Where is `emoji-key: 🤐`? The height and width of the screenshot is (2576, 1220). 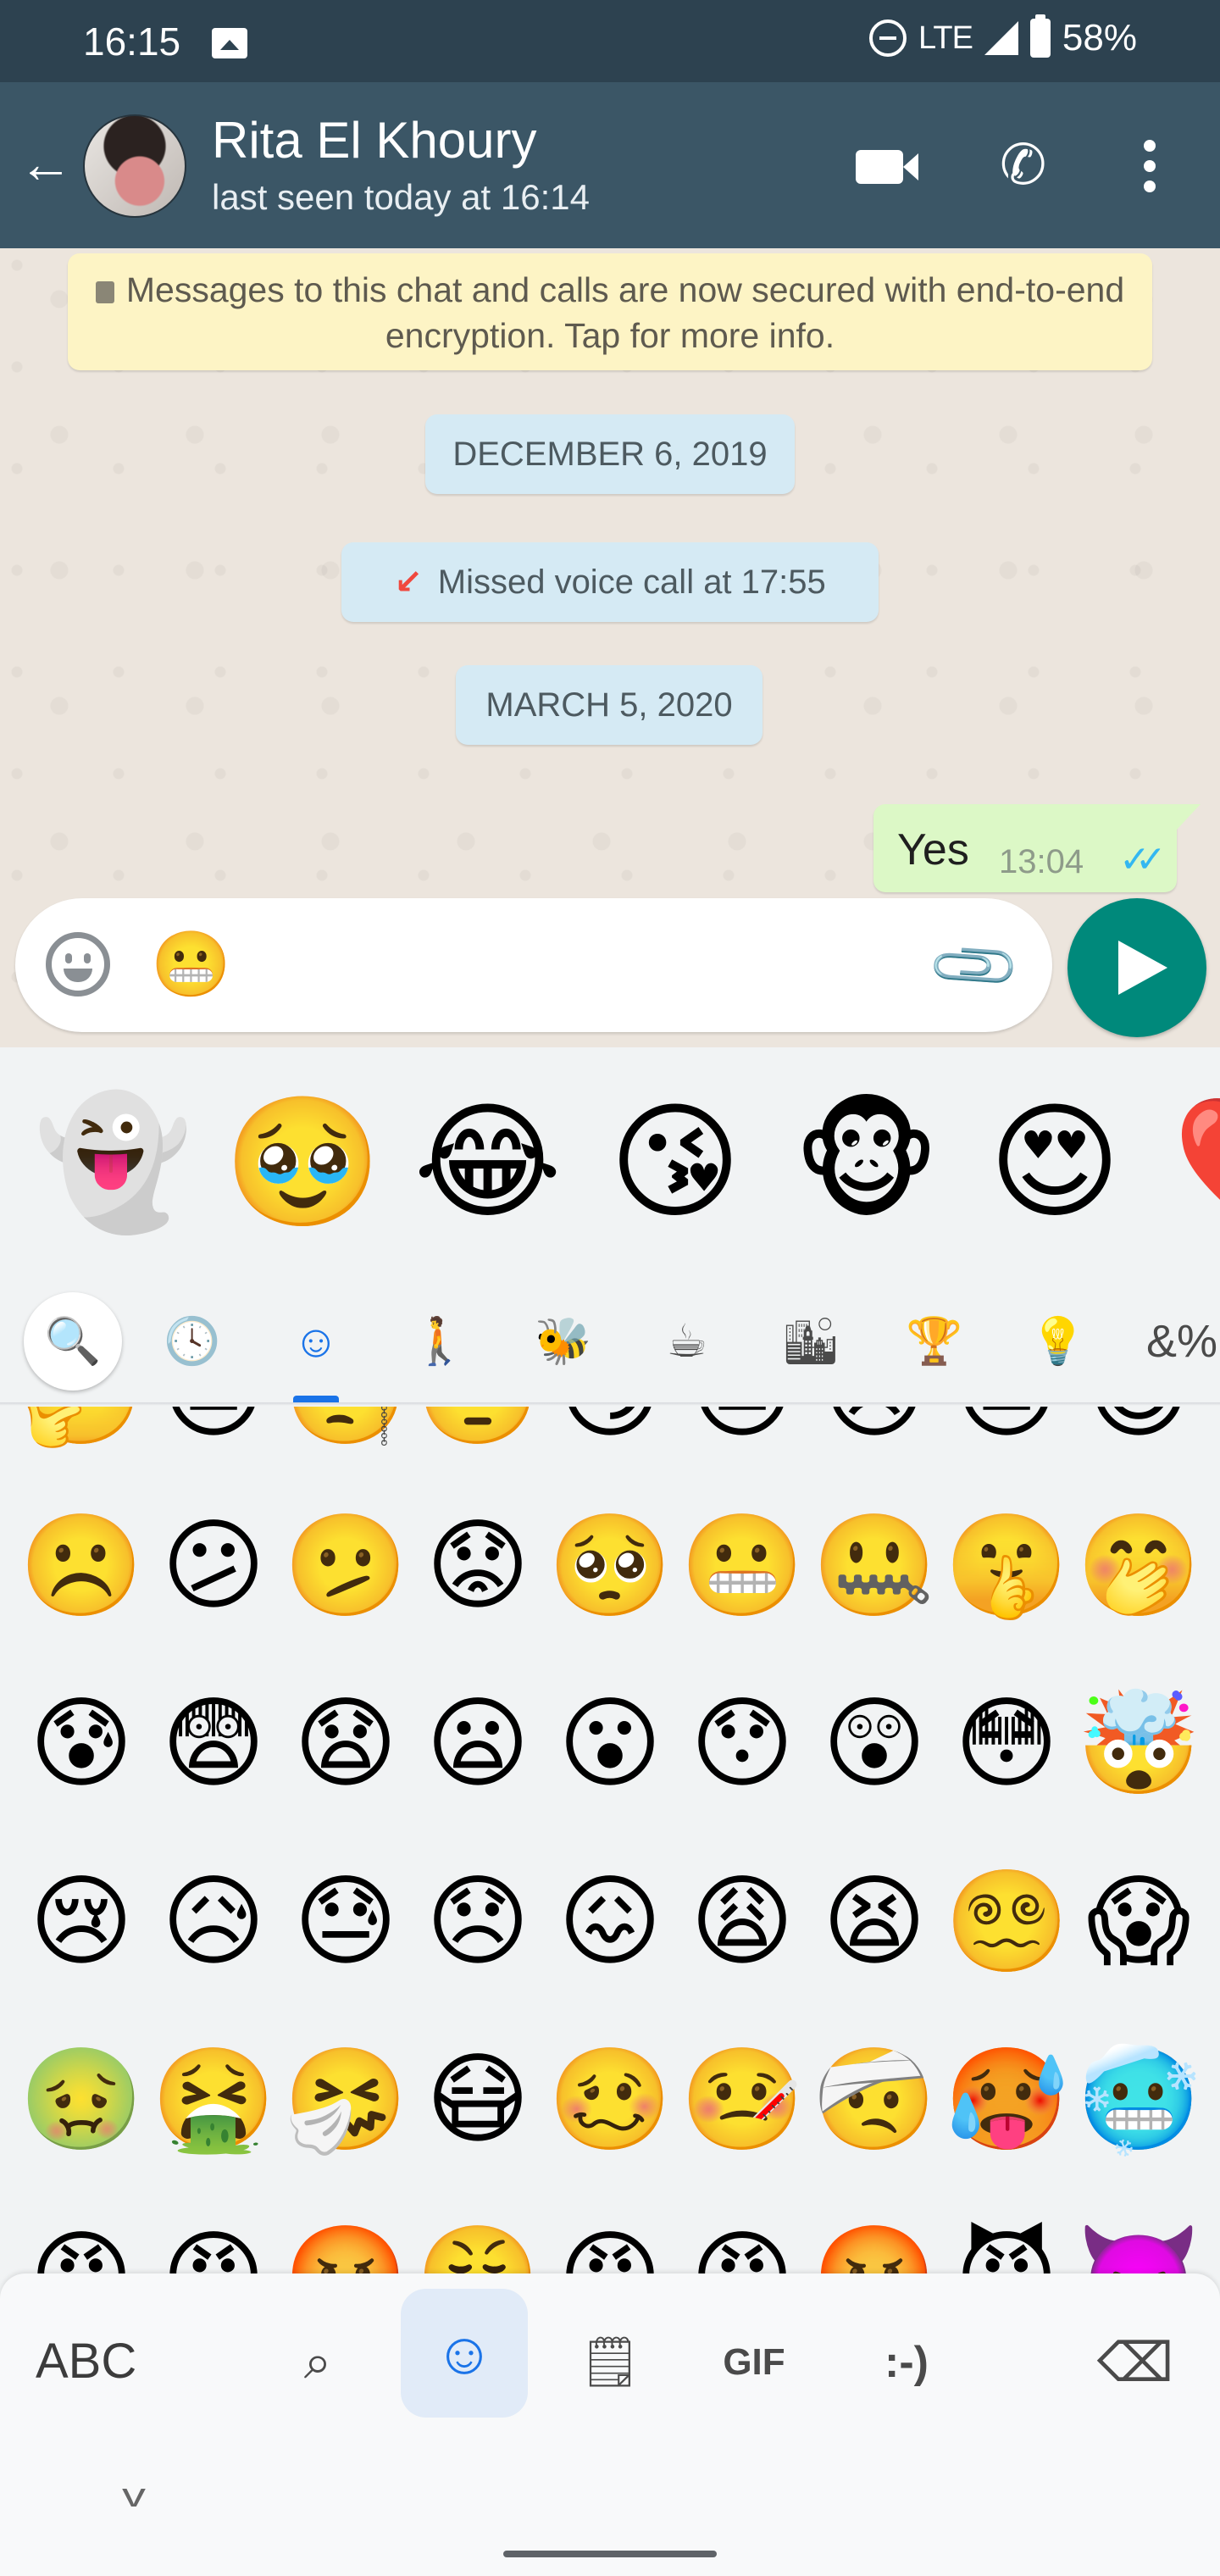
emoji-key: 🤐 is located at coordinates (874, 1566).